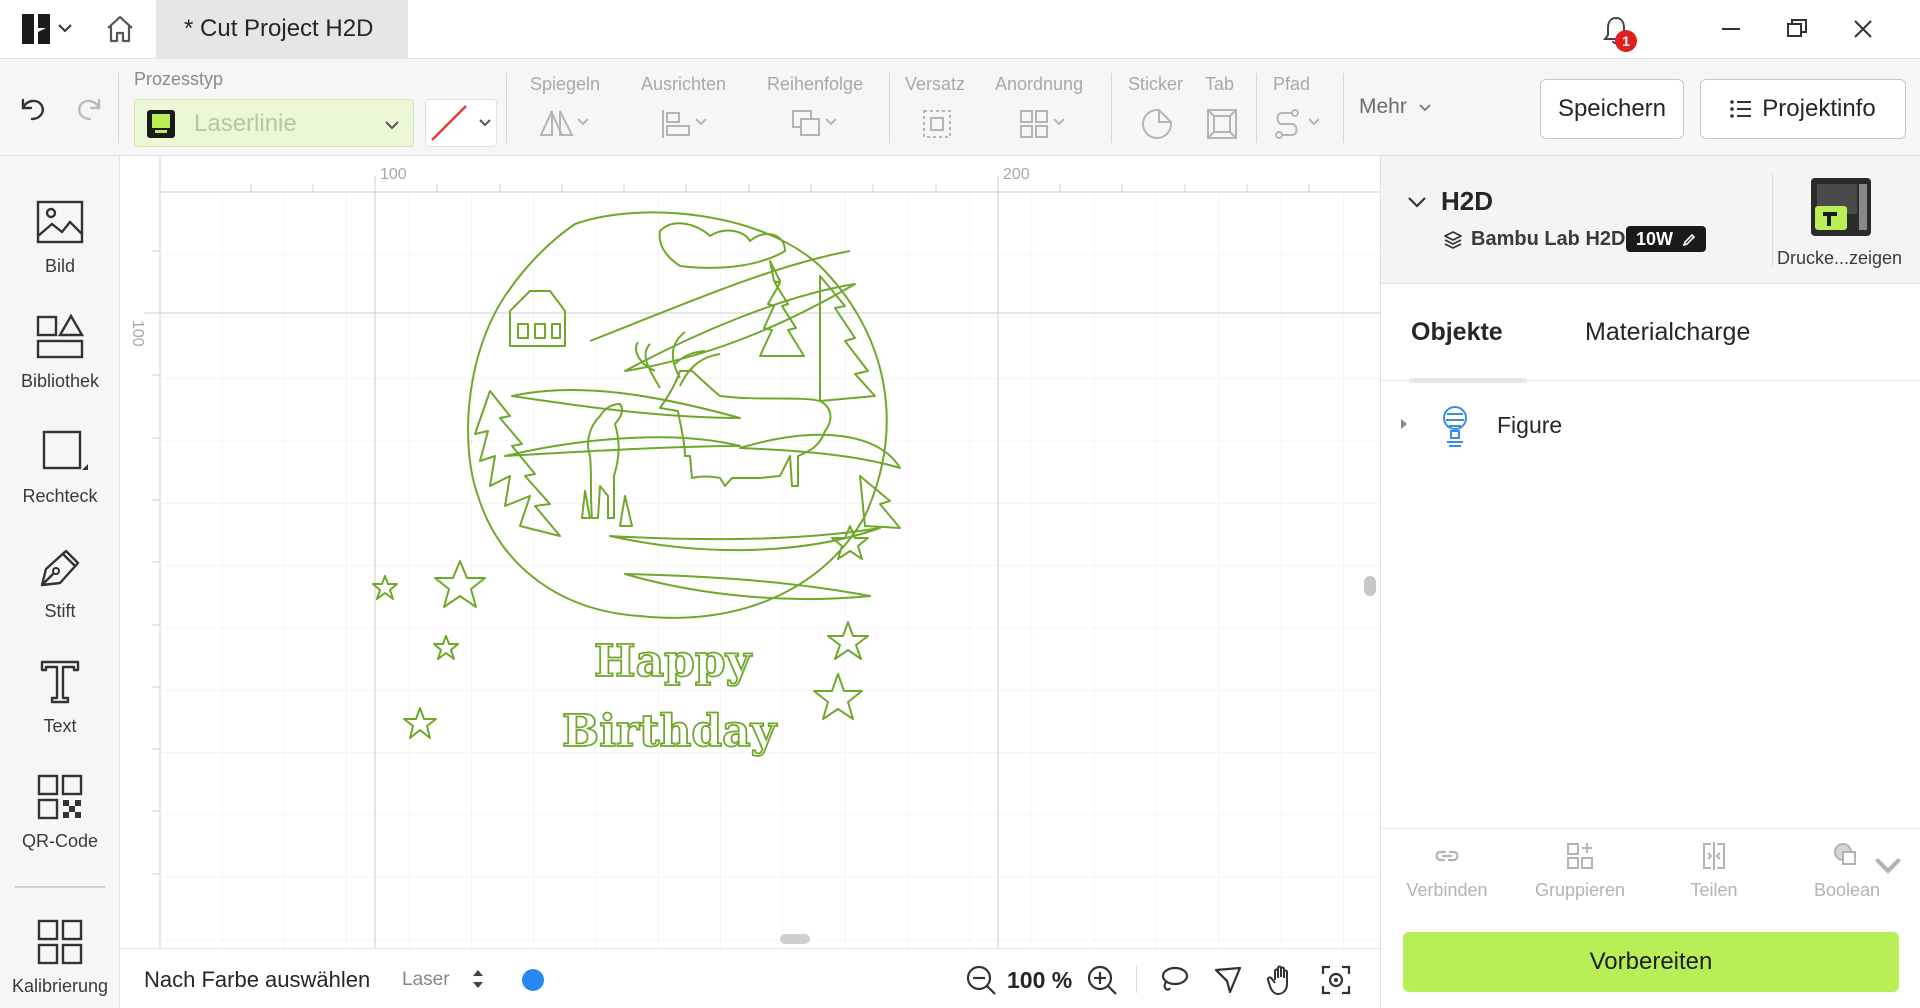  What do you see at coordinates (1300, 124) in the screenshot?
I see `path-icon` at bounding box center [1300, 124].